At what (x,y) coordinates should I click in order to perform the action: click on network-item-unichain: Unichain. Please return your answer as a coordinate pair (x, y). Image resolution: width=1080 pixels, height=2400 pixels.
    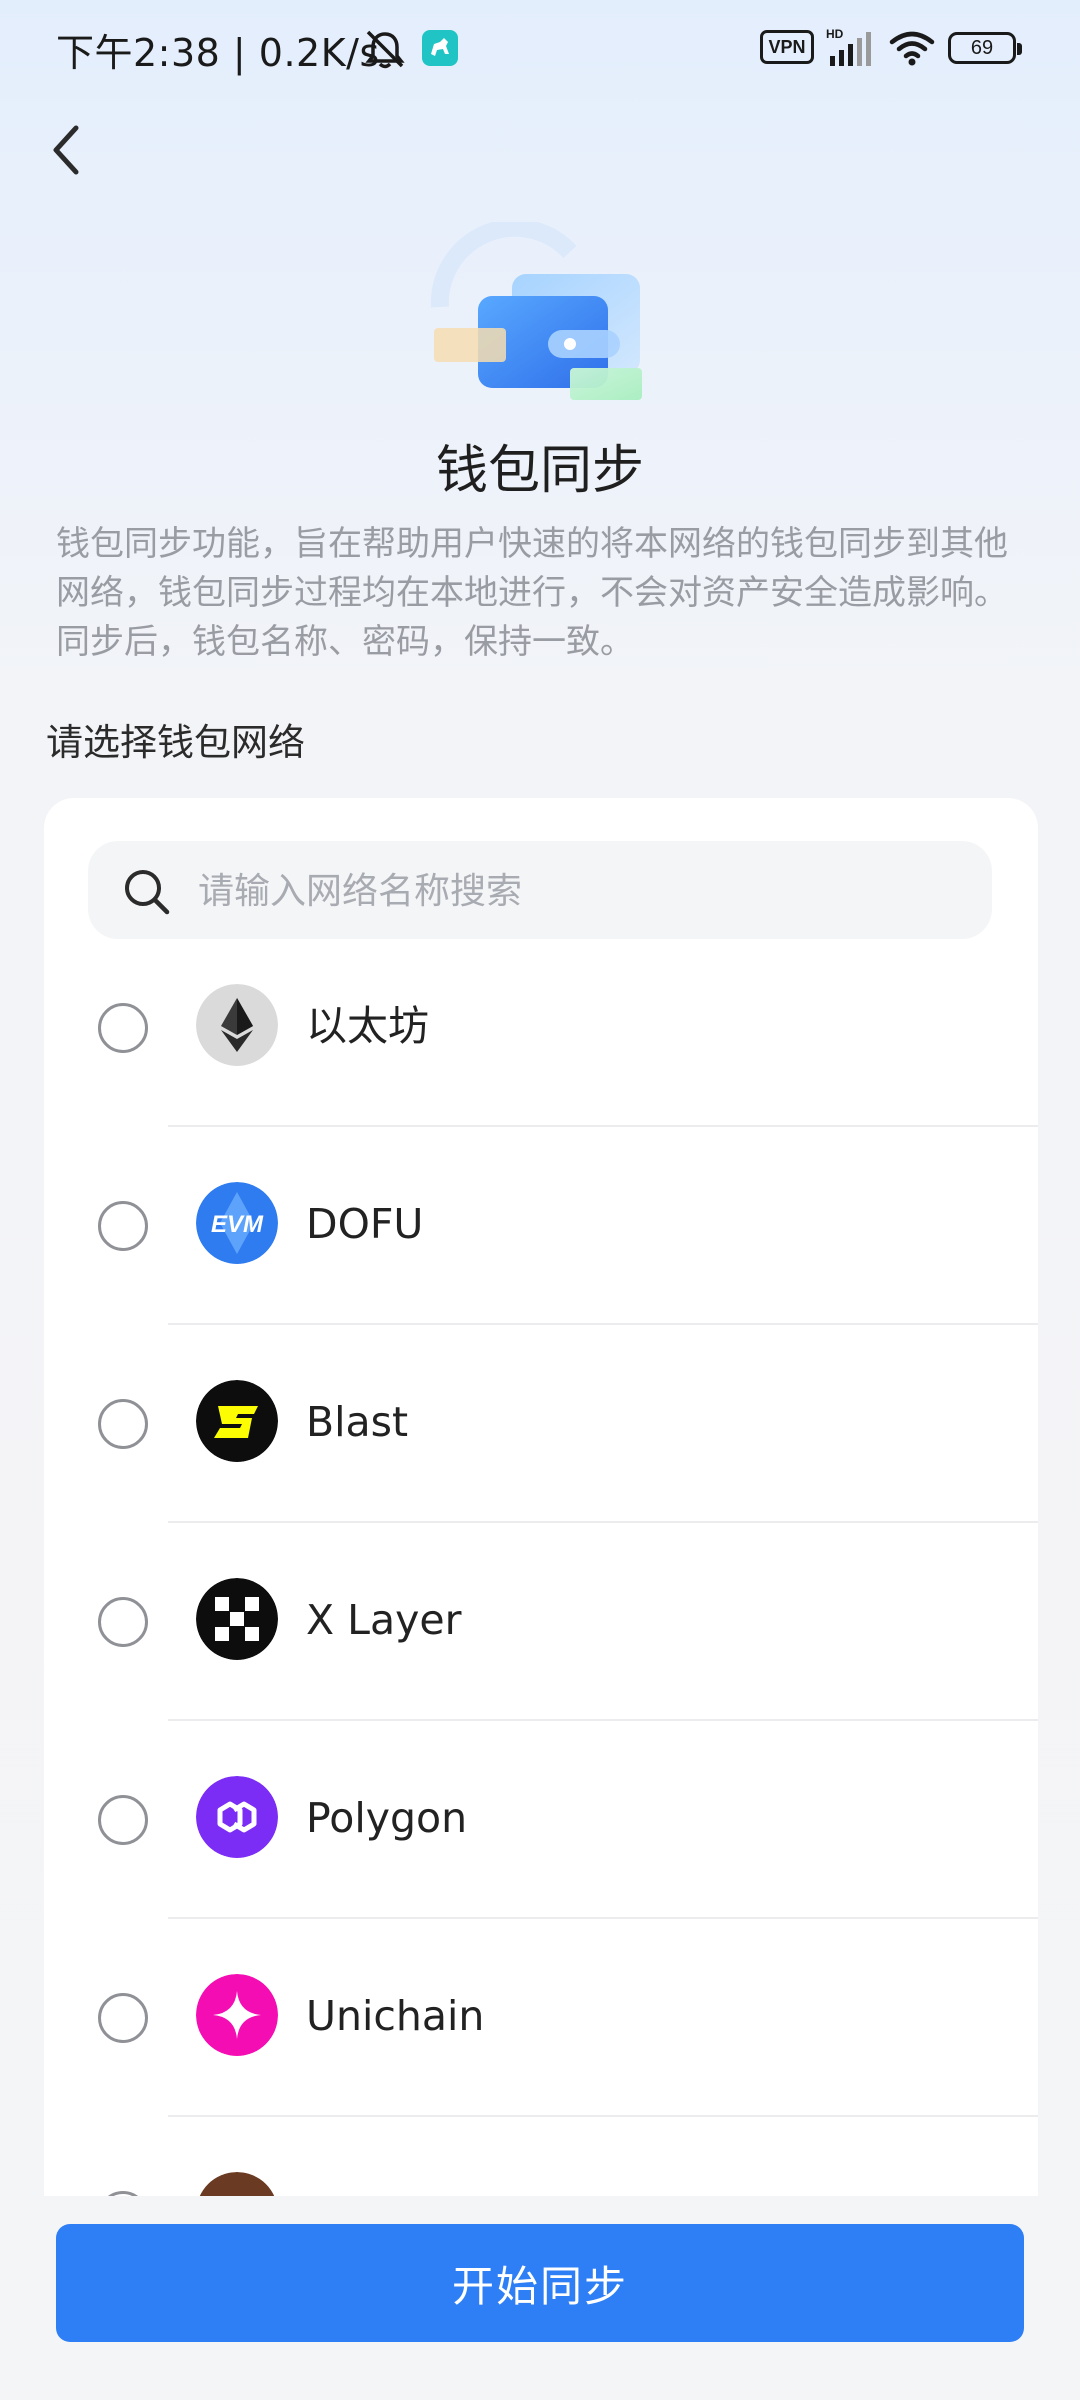
    Looking at the image, I should click on (541, 2045).